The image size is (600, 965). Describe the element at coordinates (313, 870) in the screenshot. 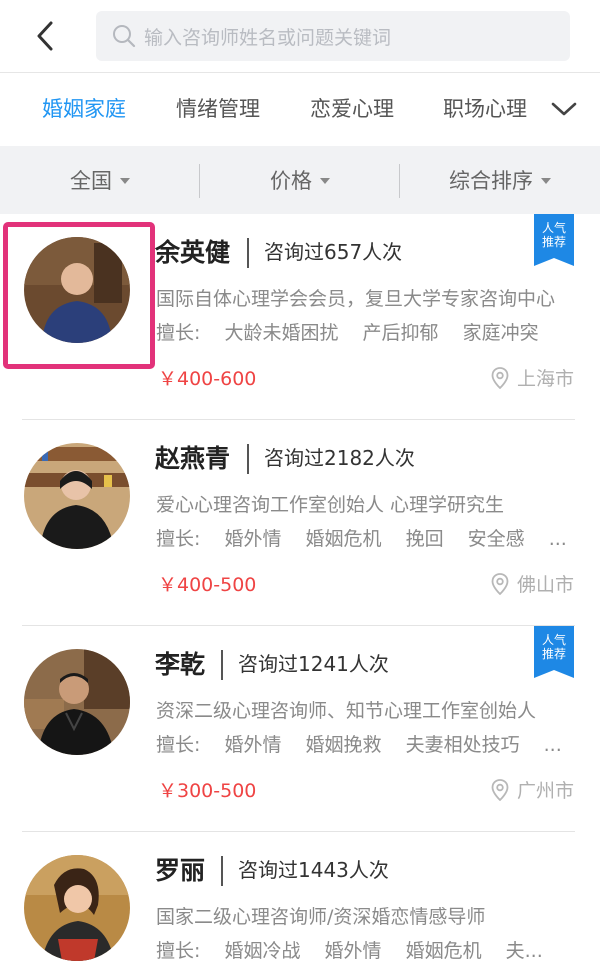

I see `consult-count: 咨询过1443人次` at that location.